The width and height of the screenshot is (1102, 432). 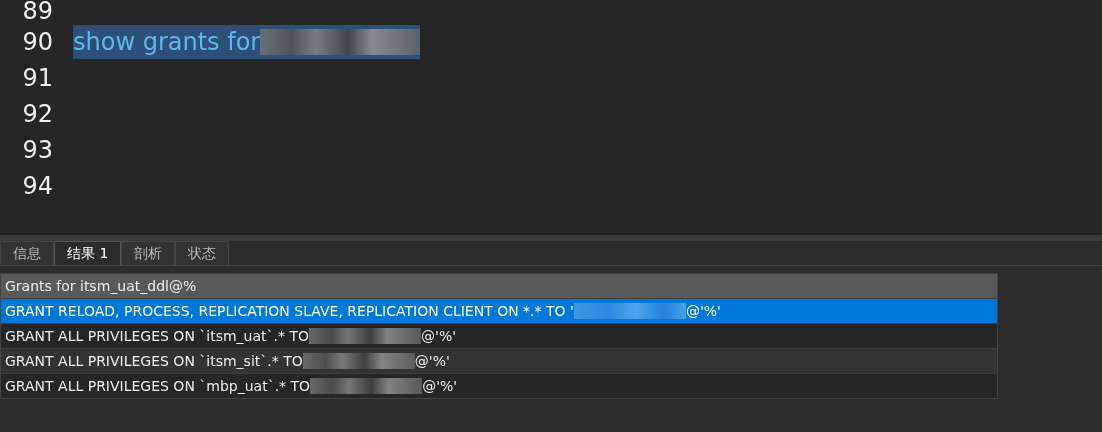 What do you see at coordinates (37, 150) in the screenshot?
I see `line-number: 93` at bounding box center [37, 150].